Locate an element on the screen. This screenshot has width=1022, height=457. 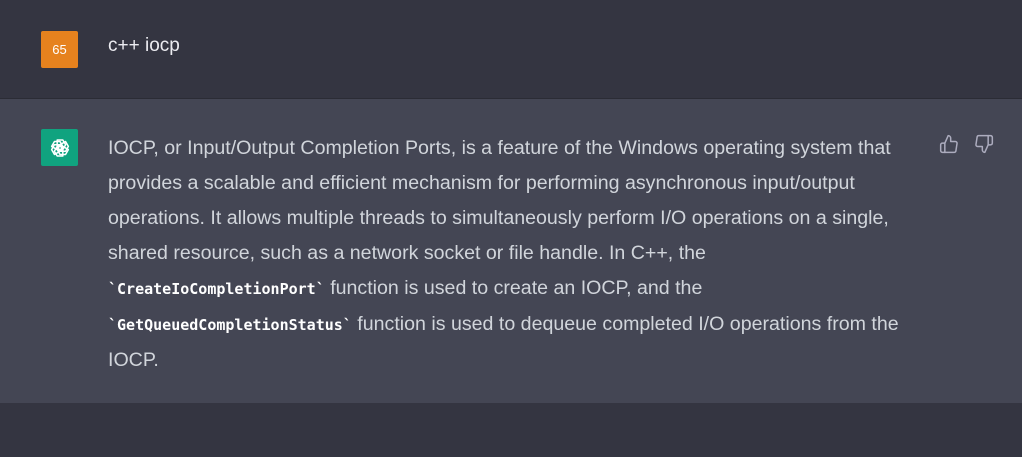
thumbs-up-icon is located at coordinates (948, 144).